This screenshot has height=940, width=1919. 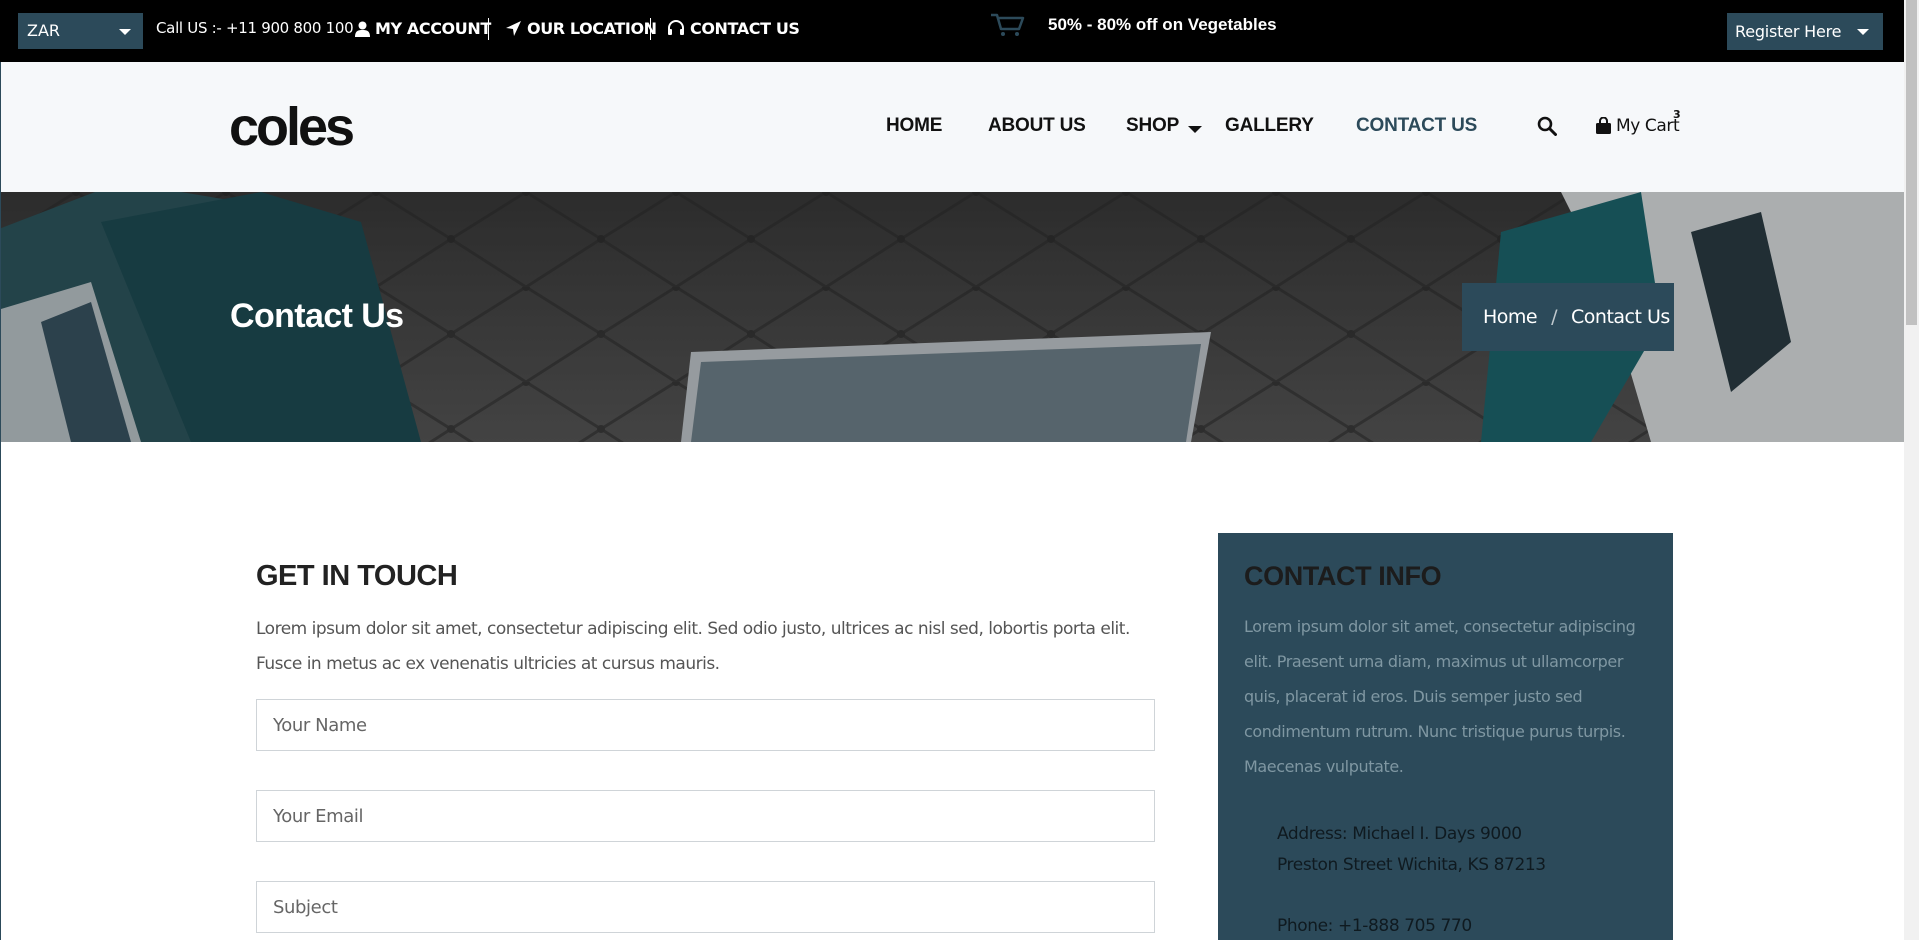 I want to click on get-in-touch-title: GET IN TOUCH, so click(x=357, y=576).